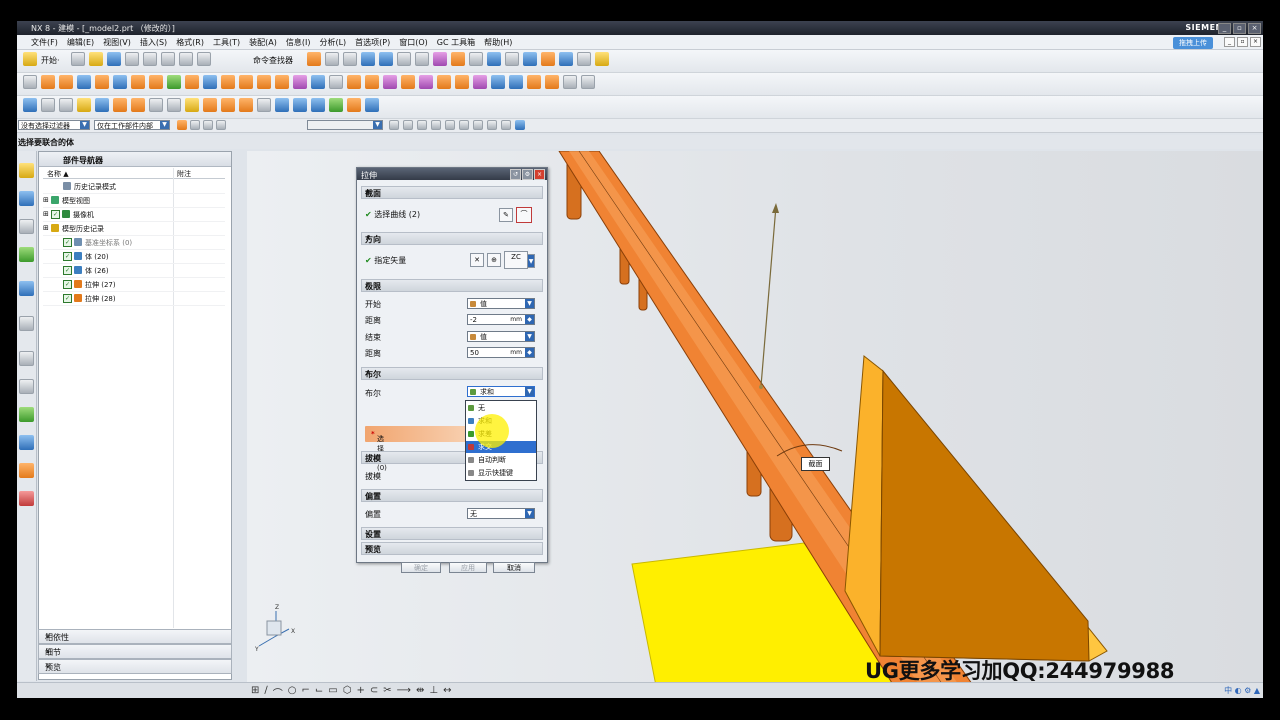 This screenshot has width=1280, height=720. Describe the element at coordinates (534, 82) in the screenshot. I see `through-curves-icon` at that location.